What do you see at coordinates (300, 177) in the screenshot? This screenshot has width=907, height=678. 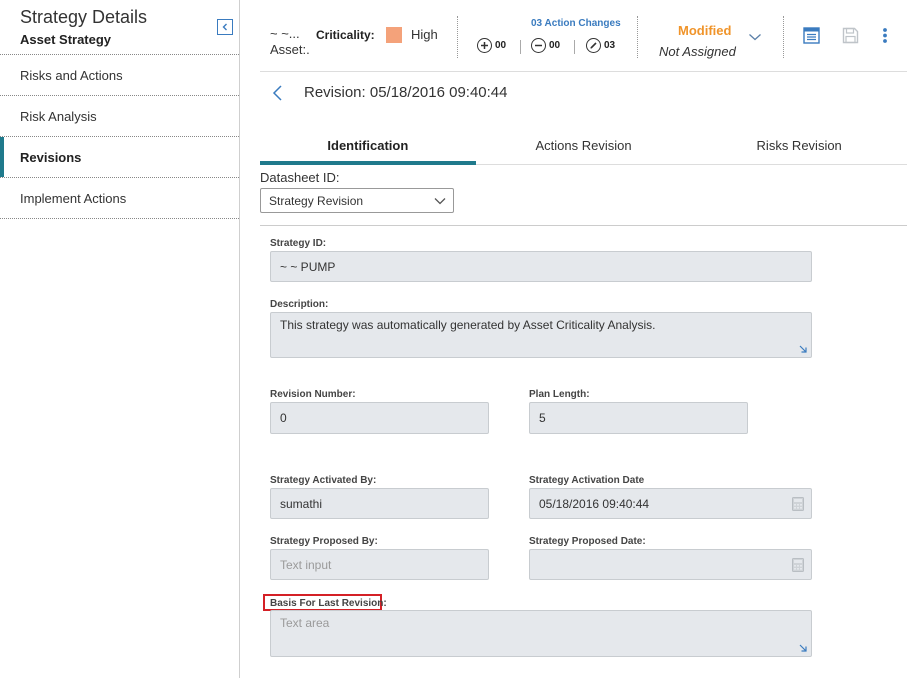 I see `datasheet-id-label: Datasheet ID:` at bounding box center [300, 177].